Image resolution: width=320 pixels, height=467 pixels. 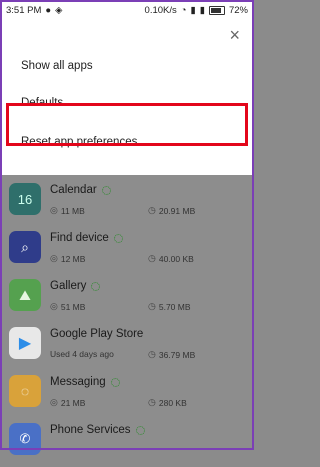 What do you see at coordinates (73, 258) in the screenshot?
I see `app-size: 12 MB` at bounding box center [73, 258].